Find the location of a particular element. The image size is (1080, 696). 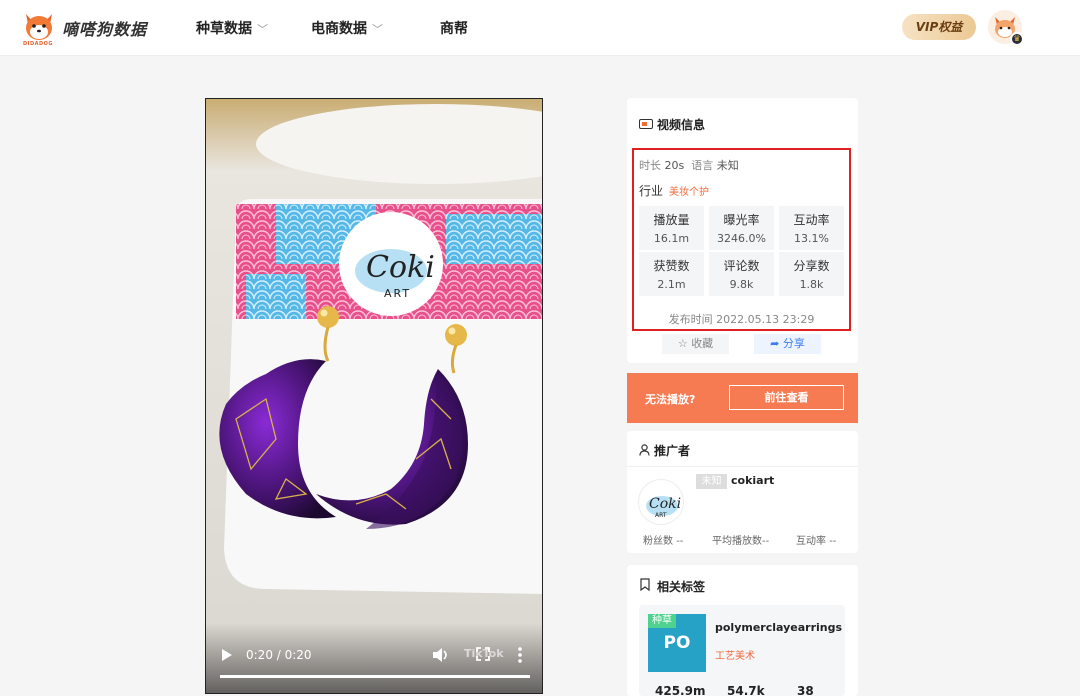

stat-value: 9.8k is located at coordinates (741, 284).